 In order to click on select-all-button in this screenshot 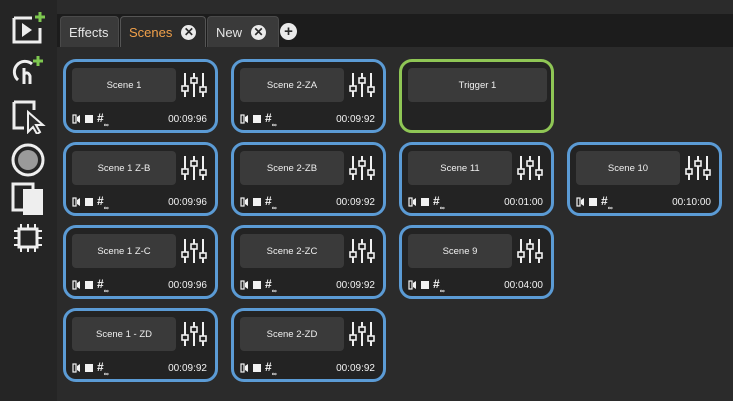, I will do `click(28, 238)`.